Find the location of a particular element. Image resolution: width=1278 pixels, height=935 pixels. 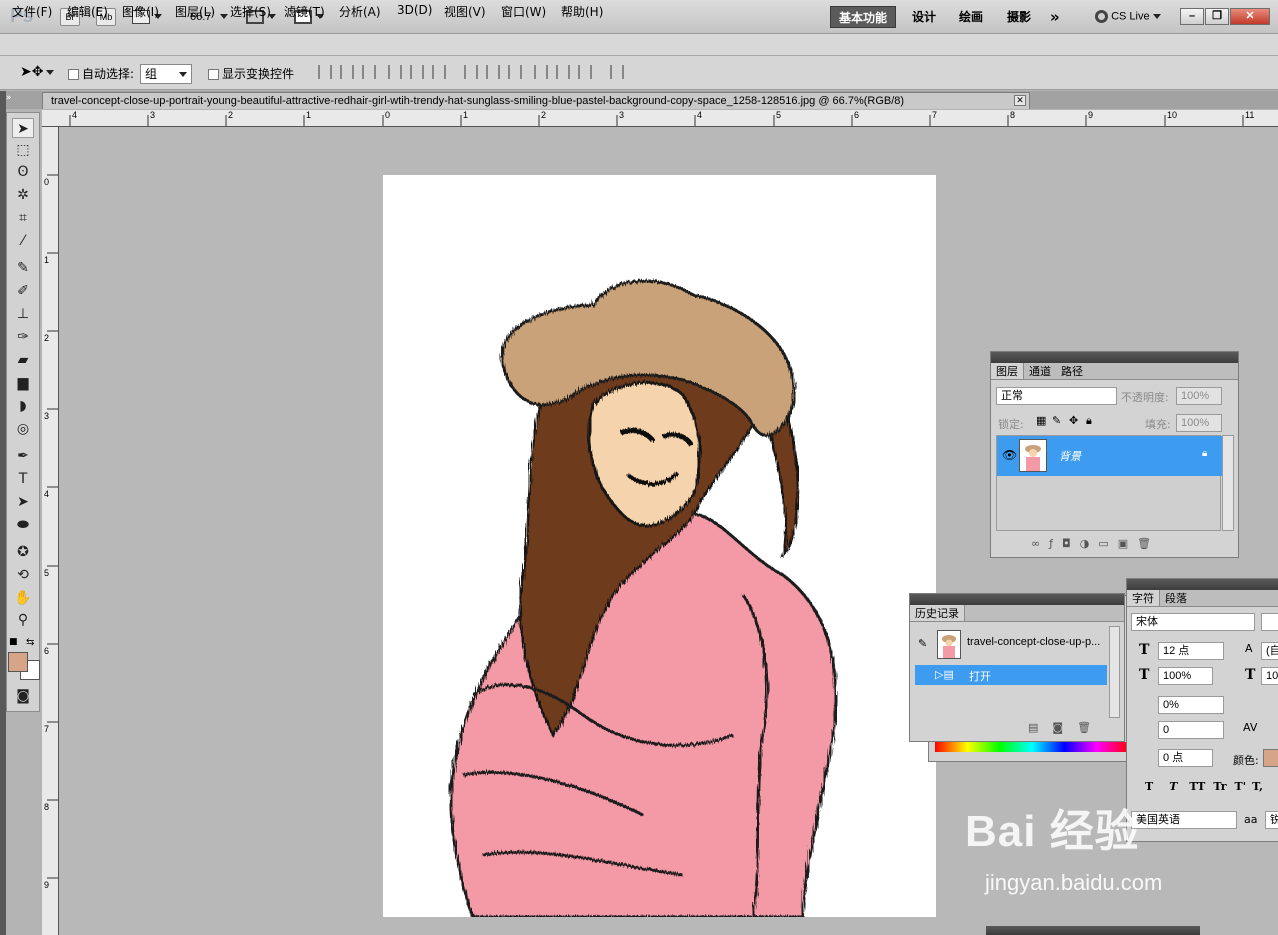

auto-align-layers-icon is located at coordinates (617, 72).